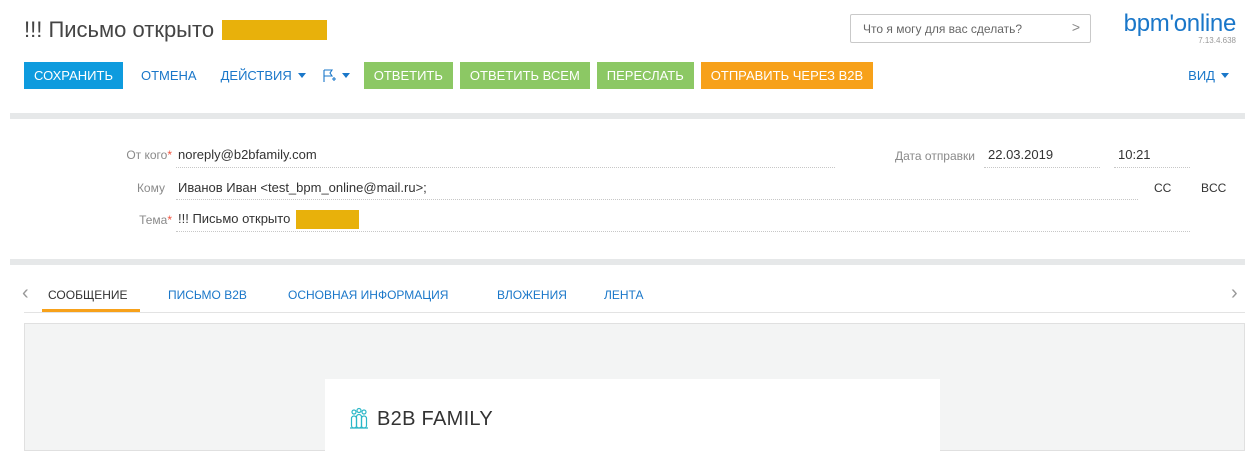 The height and width of the screenshot is (451, 1245). I want to click on tab-message: СООБЩЕНИЕ, so click(88, 295).